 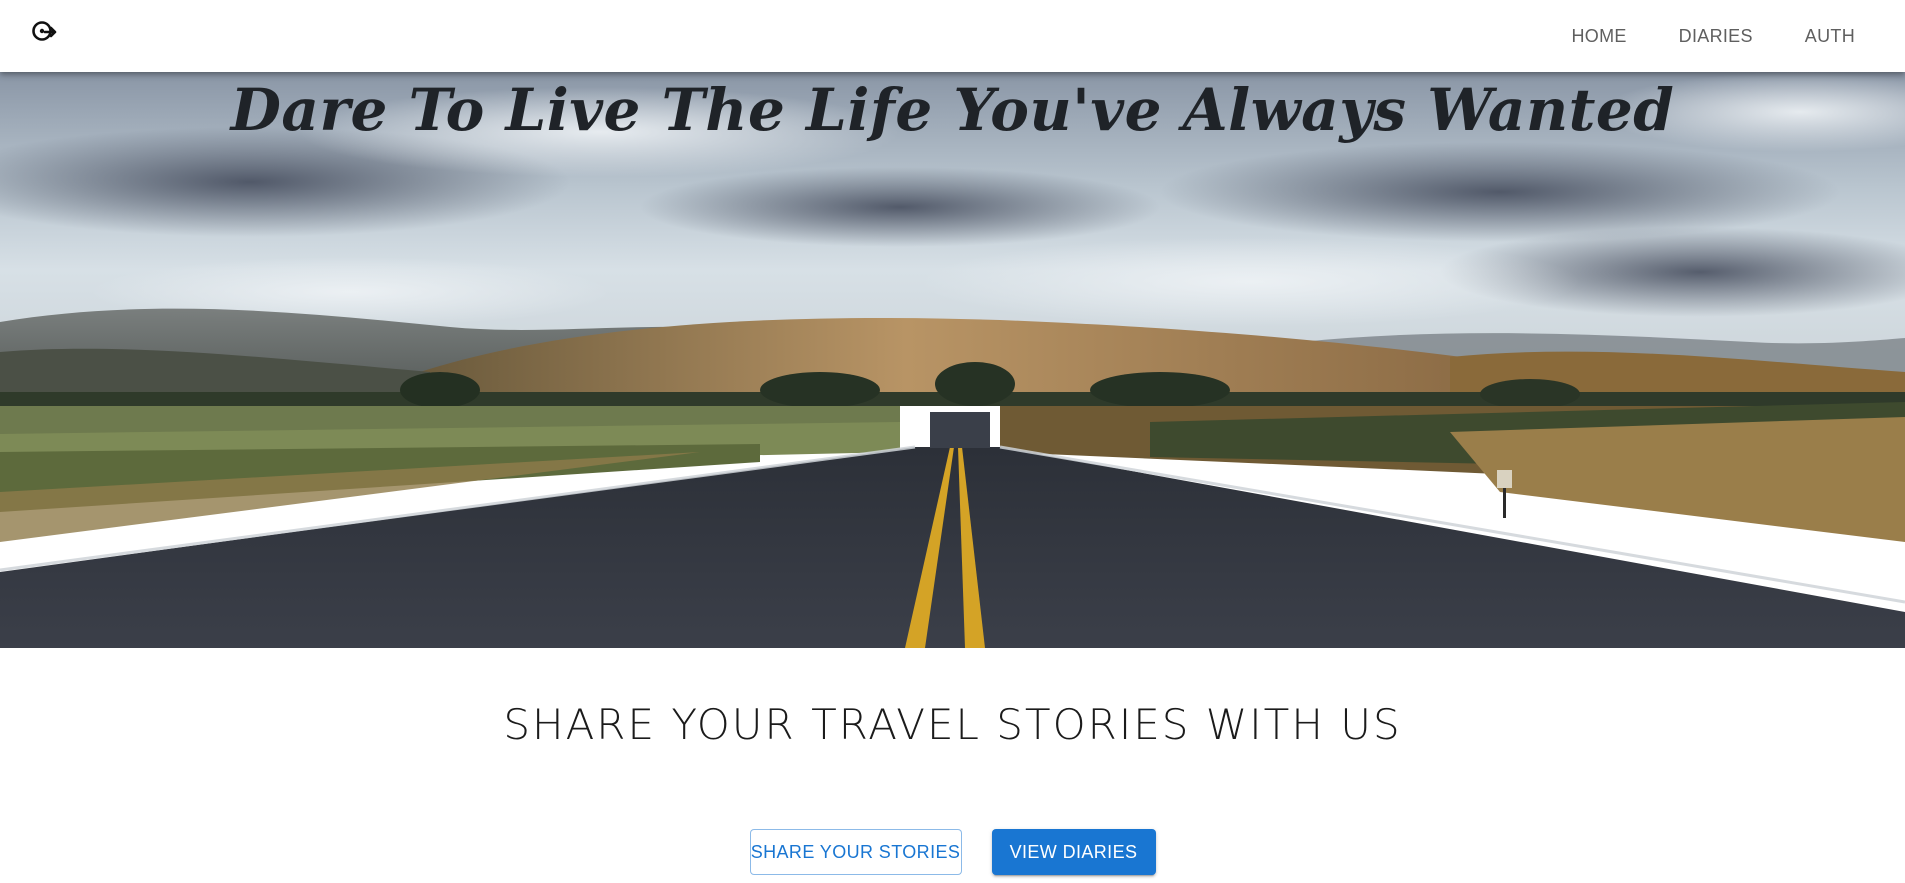 What do you see at coordinates (952, 724) in the screenshot?
I see `tagline: SHARE YOUR TRAVEL STORIES WITH US` at bounding box center [952, 724].